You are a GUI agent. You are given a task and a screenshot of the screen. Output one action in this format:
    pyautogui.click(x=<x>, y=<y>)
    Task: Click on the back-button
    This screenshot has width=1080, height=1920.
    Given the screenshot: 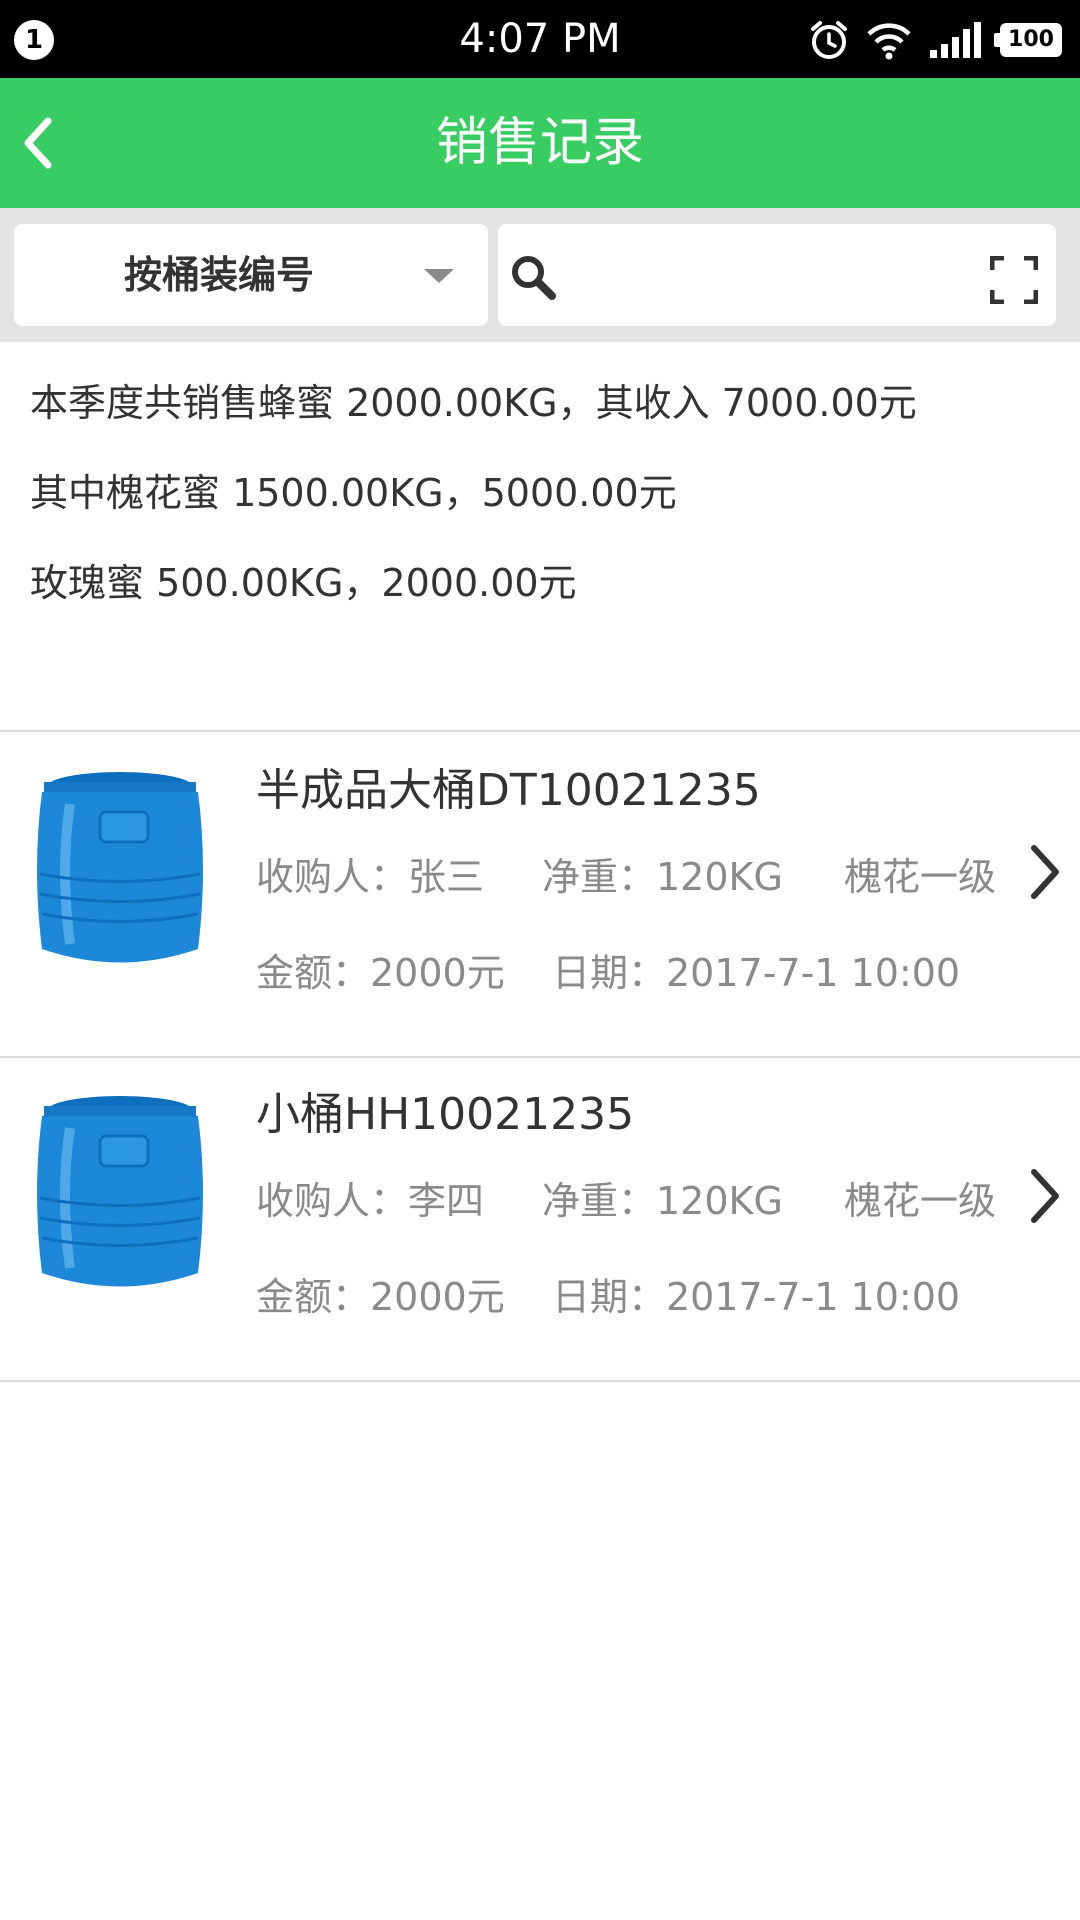 What is the action you would take?
    pyautogui.click(x=38, y=143)
    